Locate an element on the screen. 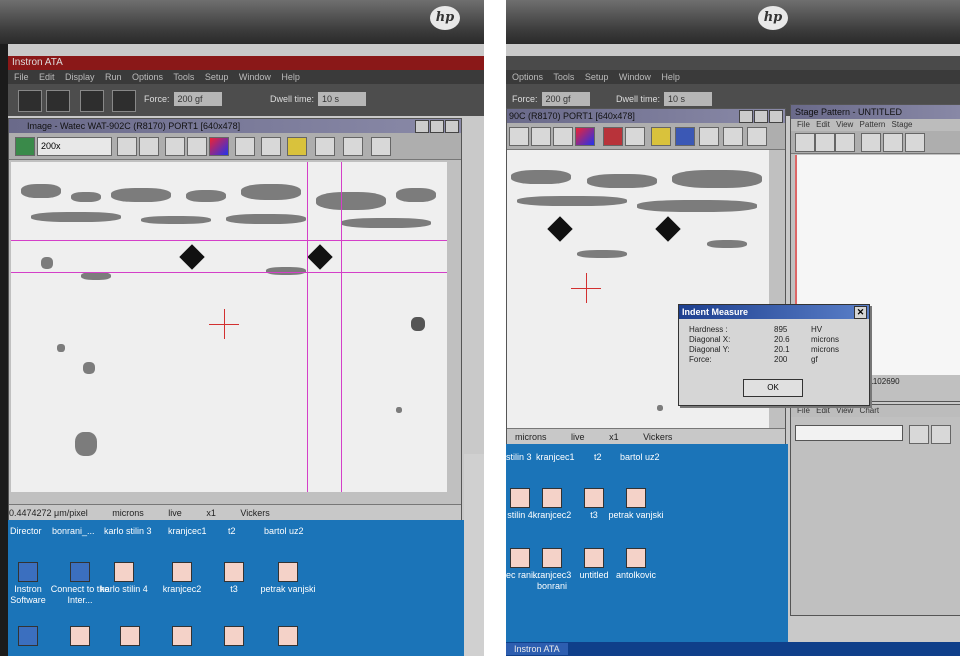  chart-menu: File Edit View Chart is located at coordinates (875, 411).